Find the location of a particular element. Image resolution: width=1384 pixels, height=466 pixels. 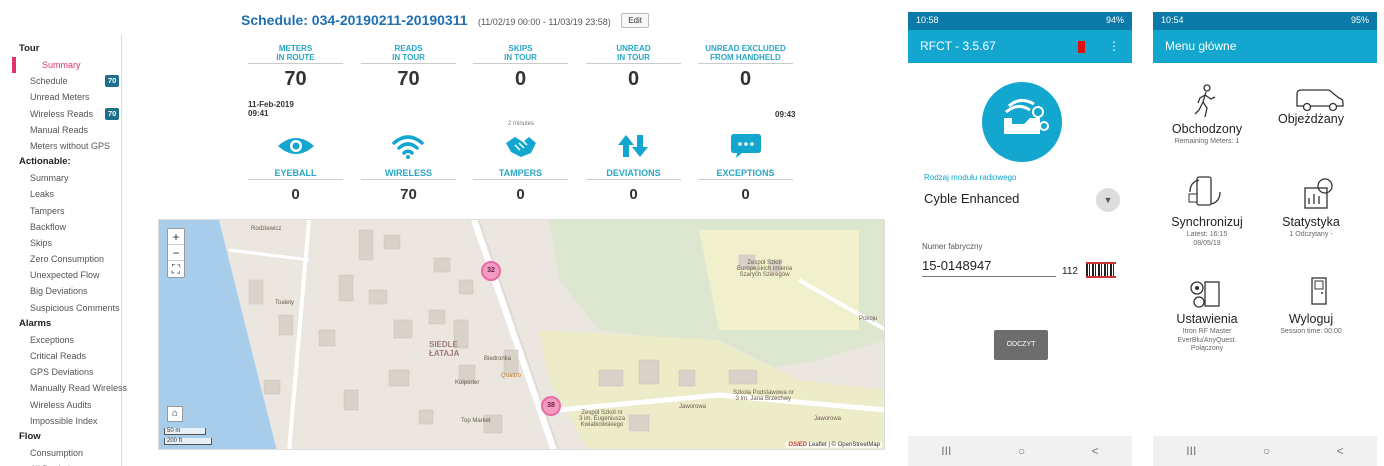

sidebar-item: Critical Reads is located at coordinates (60, 356).